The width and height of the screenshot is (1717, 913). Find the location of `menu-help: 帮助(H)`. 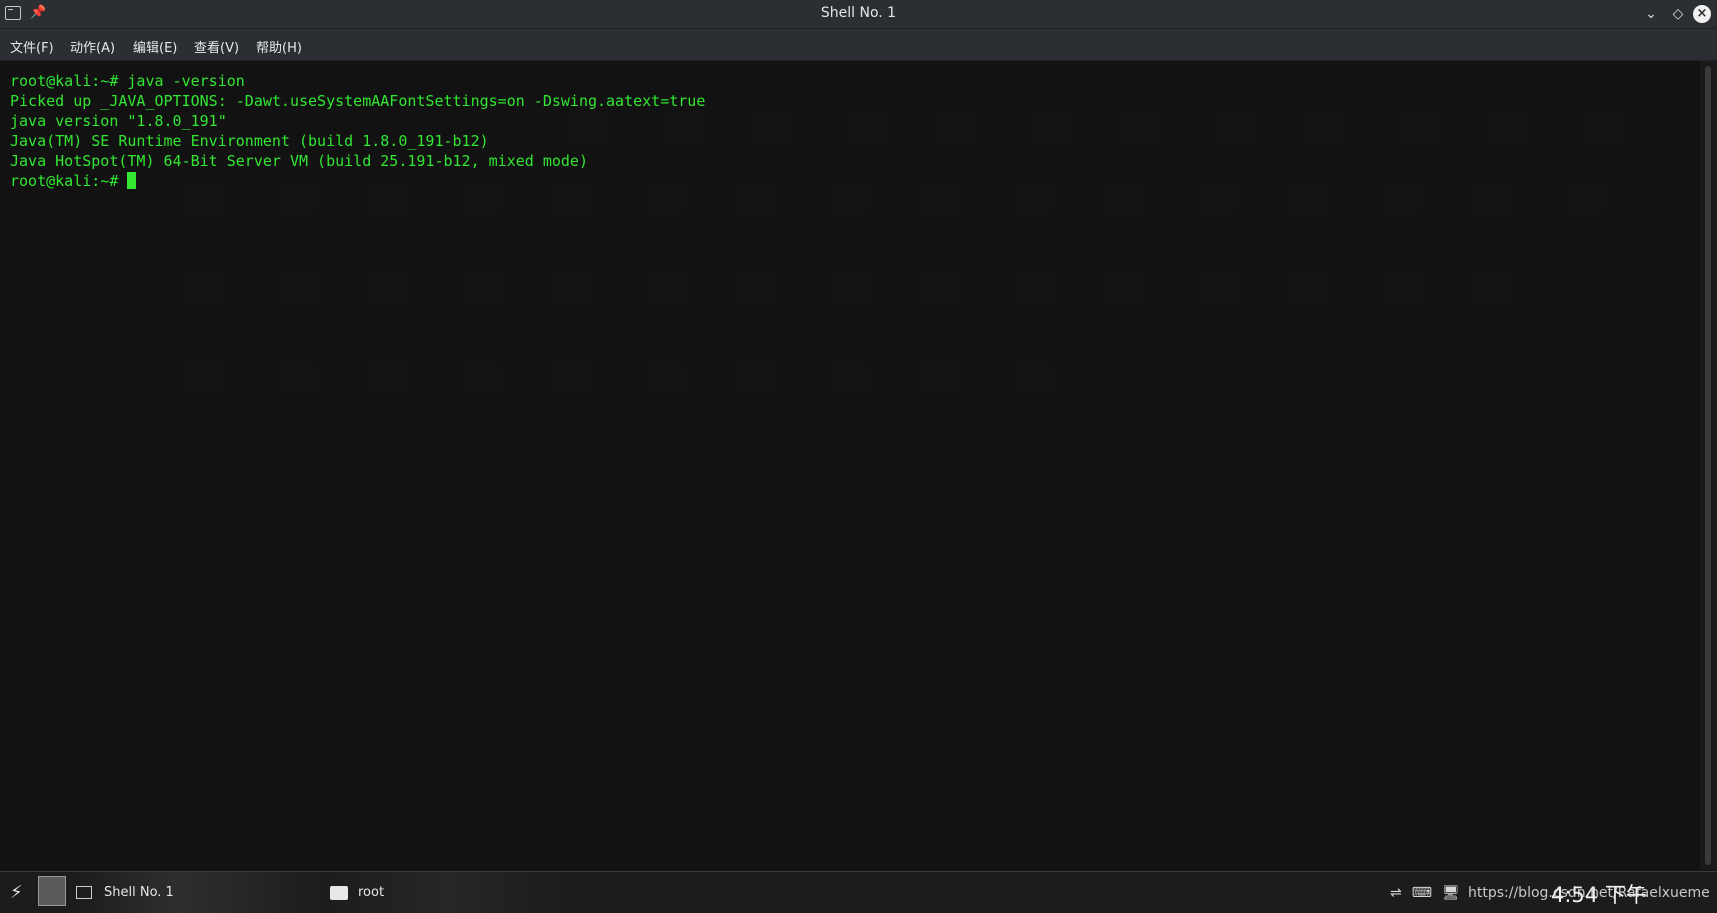

menu-help: 帮助(H) is located at coordinates (279, 46).